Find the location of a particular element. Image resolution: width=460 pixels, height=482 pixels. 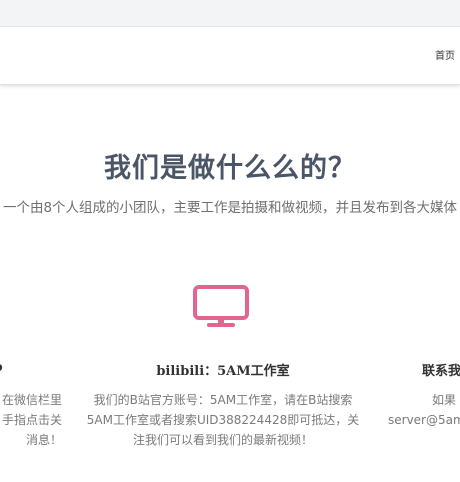

nav-home-link: 首页 is located at coordinates (445, 54).